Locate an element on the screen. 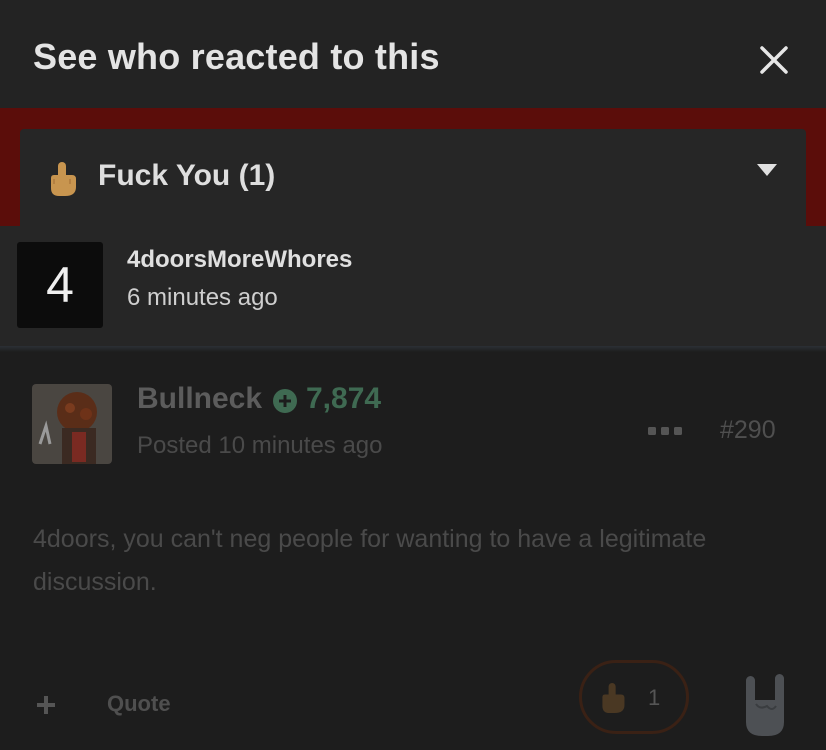  reaction-summary-button: 1 is located at coordinates (634, 697).